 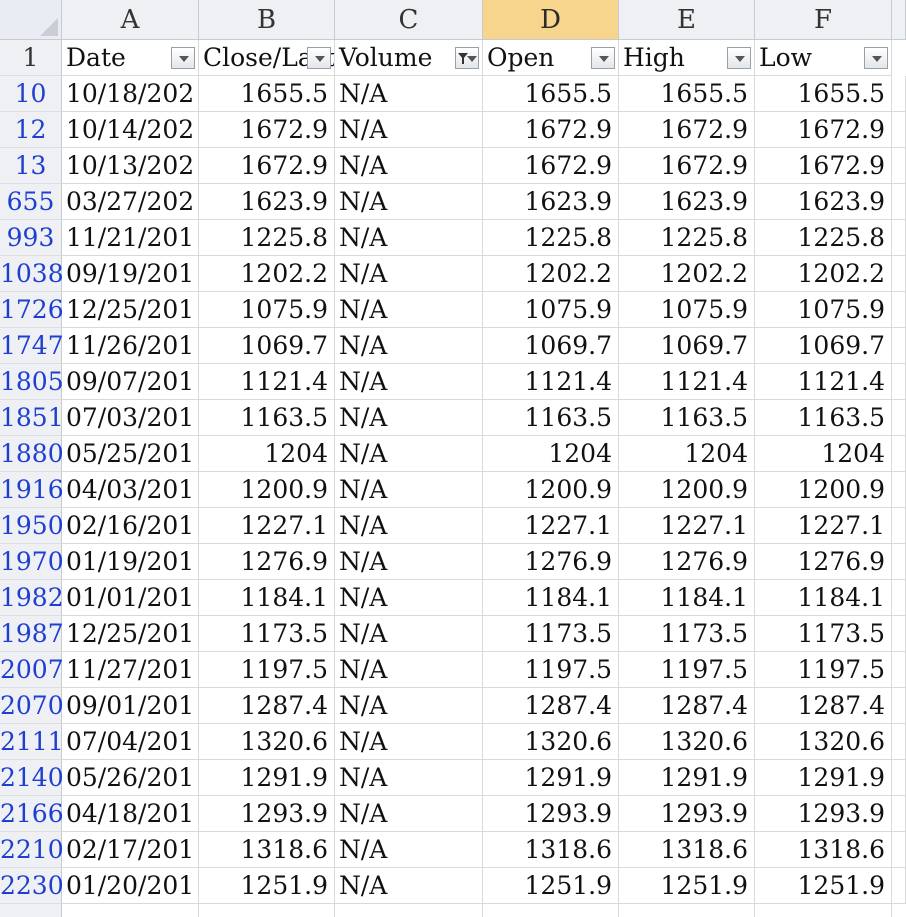 What do you see at coordinates (267, 634) in the screenshot?
I see `cell-close: 1173.5` at bounding box center [267, 634].